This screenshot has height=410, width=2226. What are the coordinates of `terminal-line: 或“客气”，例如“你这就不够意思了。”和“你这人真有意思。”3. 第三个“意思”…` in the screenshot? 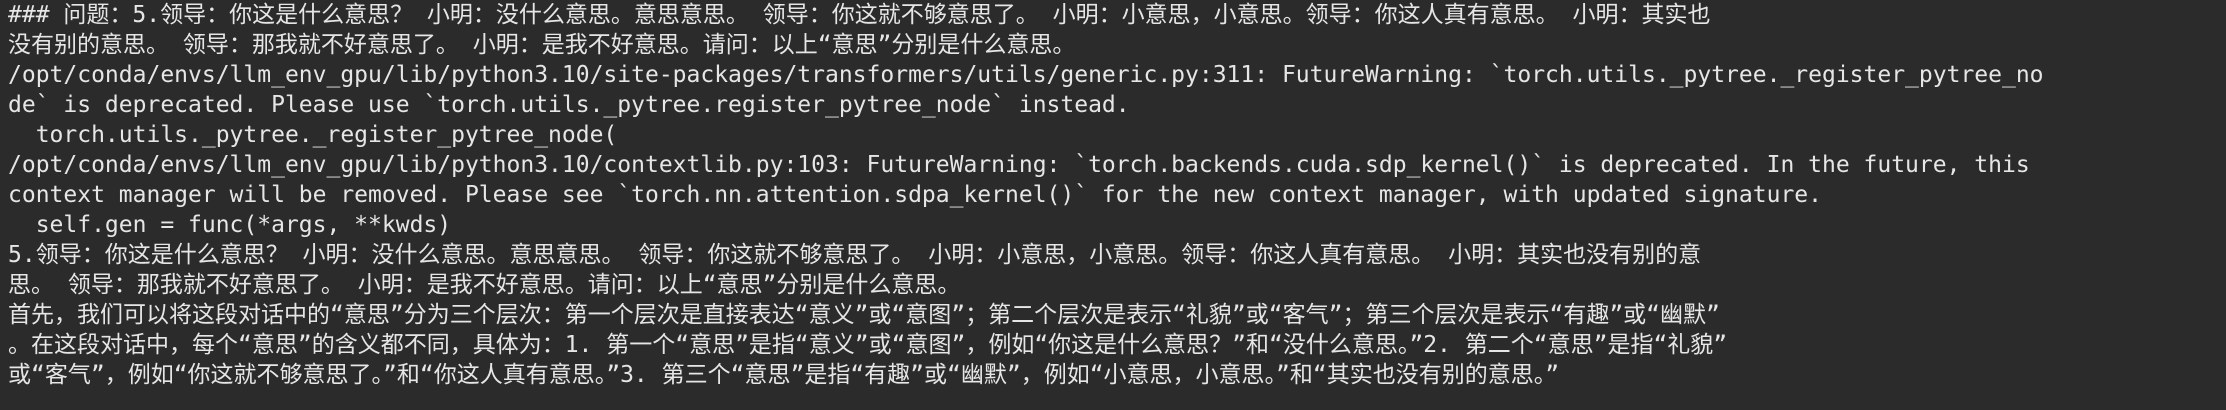 It's located at (784, 375).